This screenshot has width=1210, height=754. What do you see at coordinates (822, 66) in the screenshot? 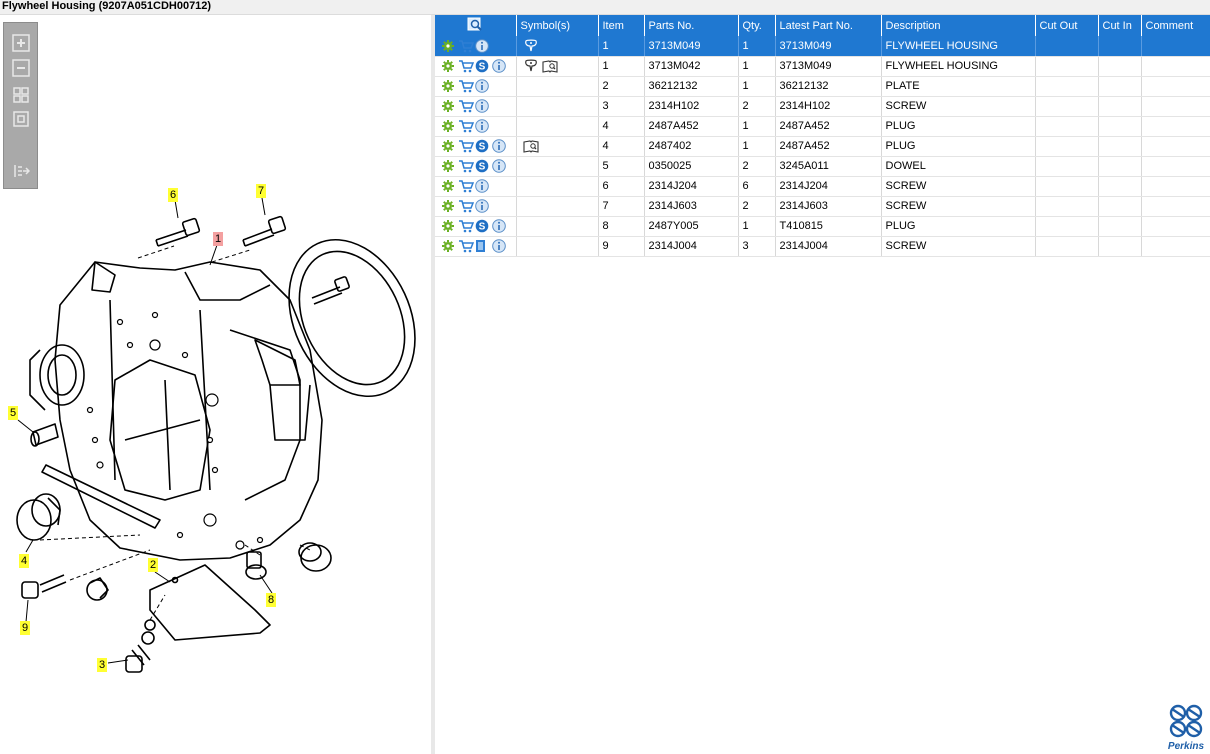
I see `table-row: S 1 3713M042 1 3713M049 FLYWHEEL HOUSING` at bounding box center [822, 66].